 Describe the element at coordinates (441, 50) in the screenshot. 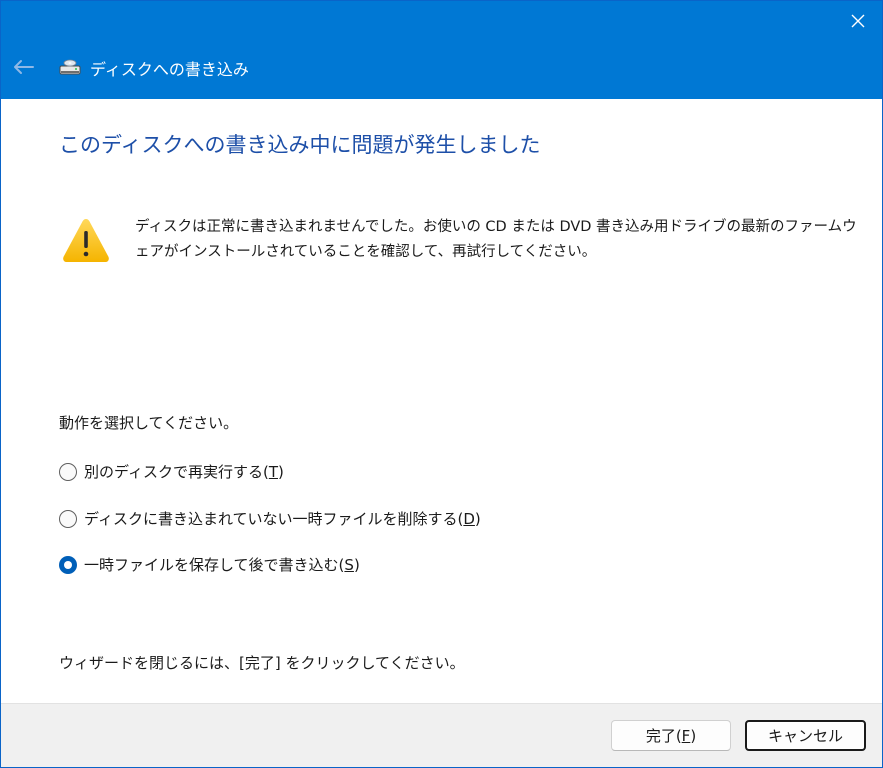

I see `title-bar: ディスクへの書き込み` at that location.